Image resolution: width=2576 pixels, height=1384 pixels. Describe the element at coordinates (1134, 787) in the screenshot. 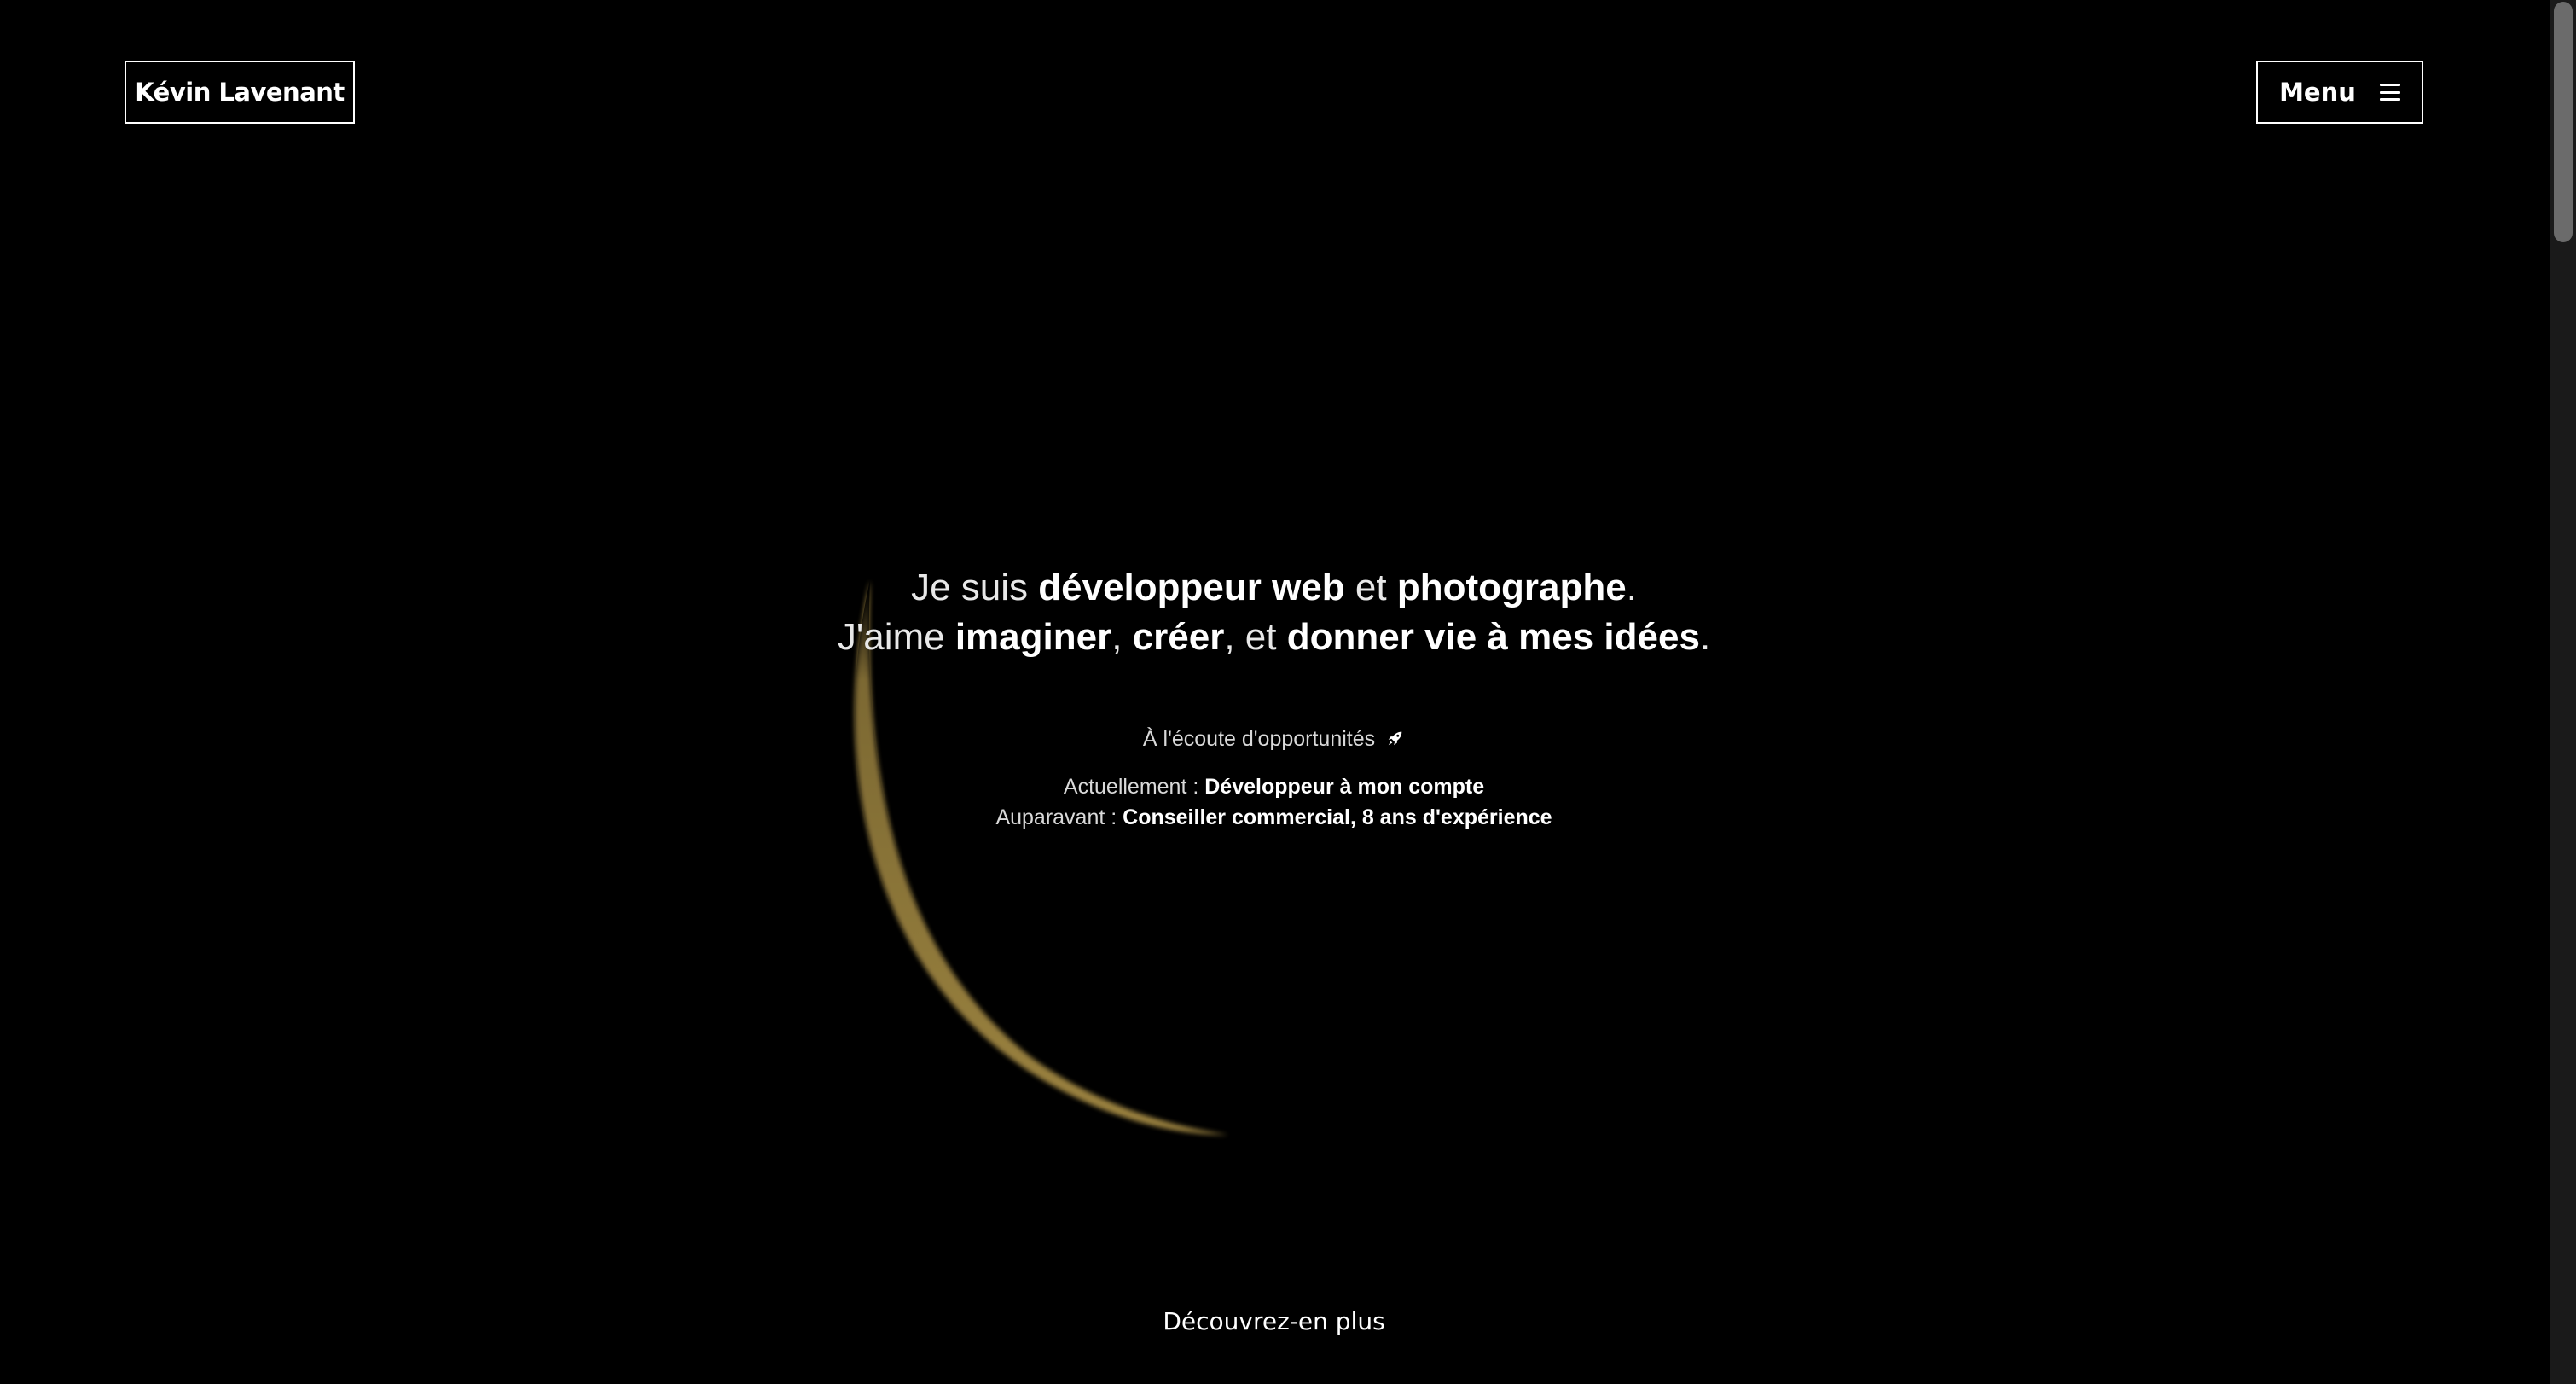

I see `current-role-label: Actuellement :` at that location.